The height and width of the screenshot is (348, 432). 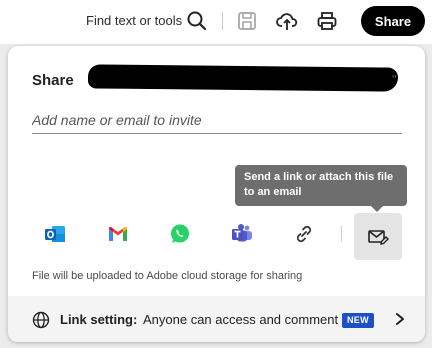 I want to click on link-setting-value: Anyone can access and comment, so click(x=241, y=319).